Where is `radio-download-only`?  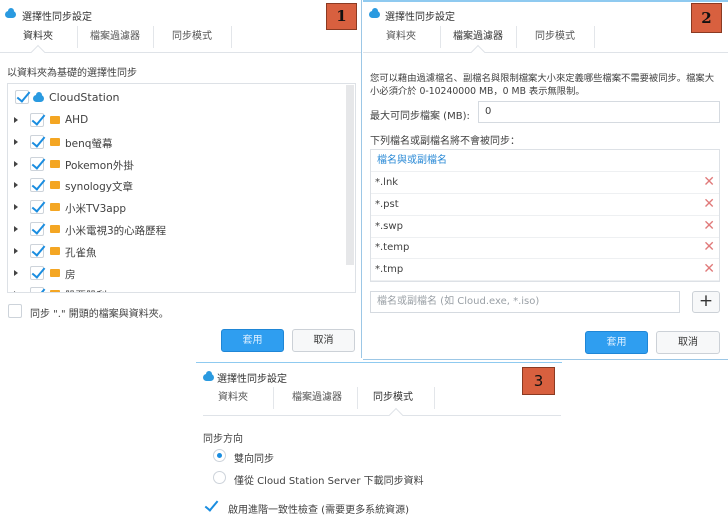 radio-download-only is located at coordinates (219, 477).